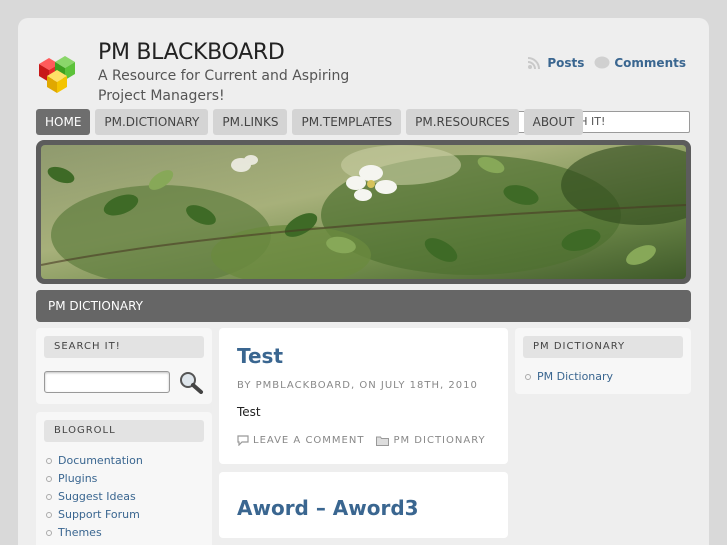 The image size is (727, 545). I want to click on comment-bubble-icon, so click(602, 62).